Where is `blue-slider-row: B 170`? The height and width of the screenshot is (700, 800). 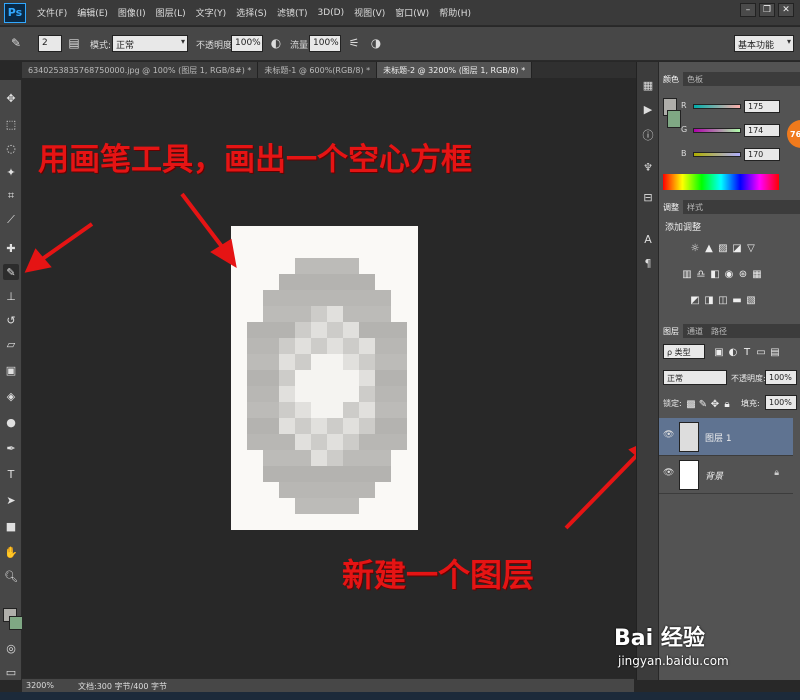
blue-slider-row: B 170 is located at coordinates (740, 155).